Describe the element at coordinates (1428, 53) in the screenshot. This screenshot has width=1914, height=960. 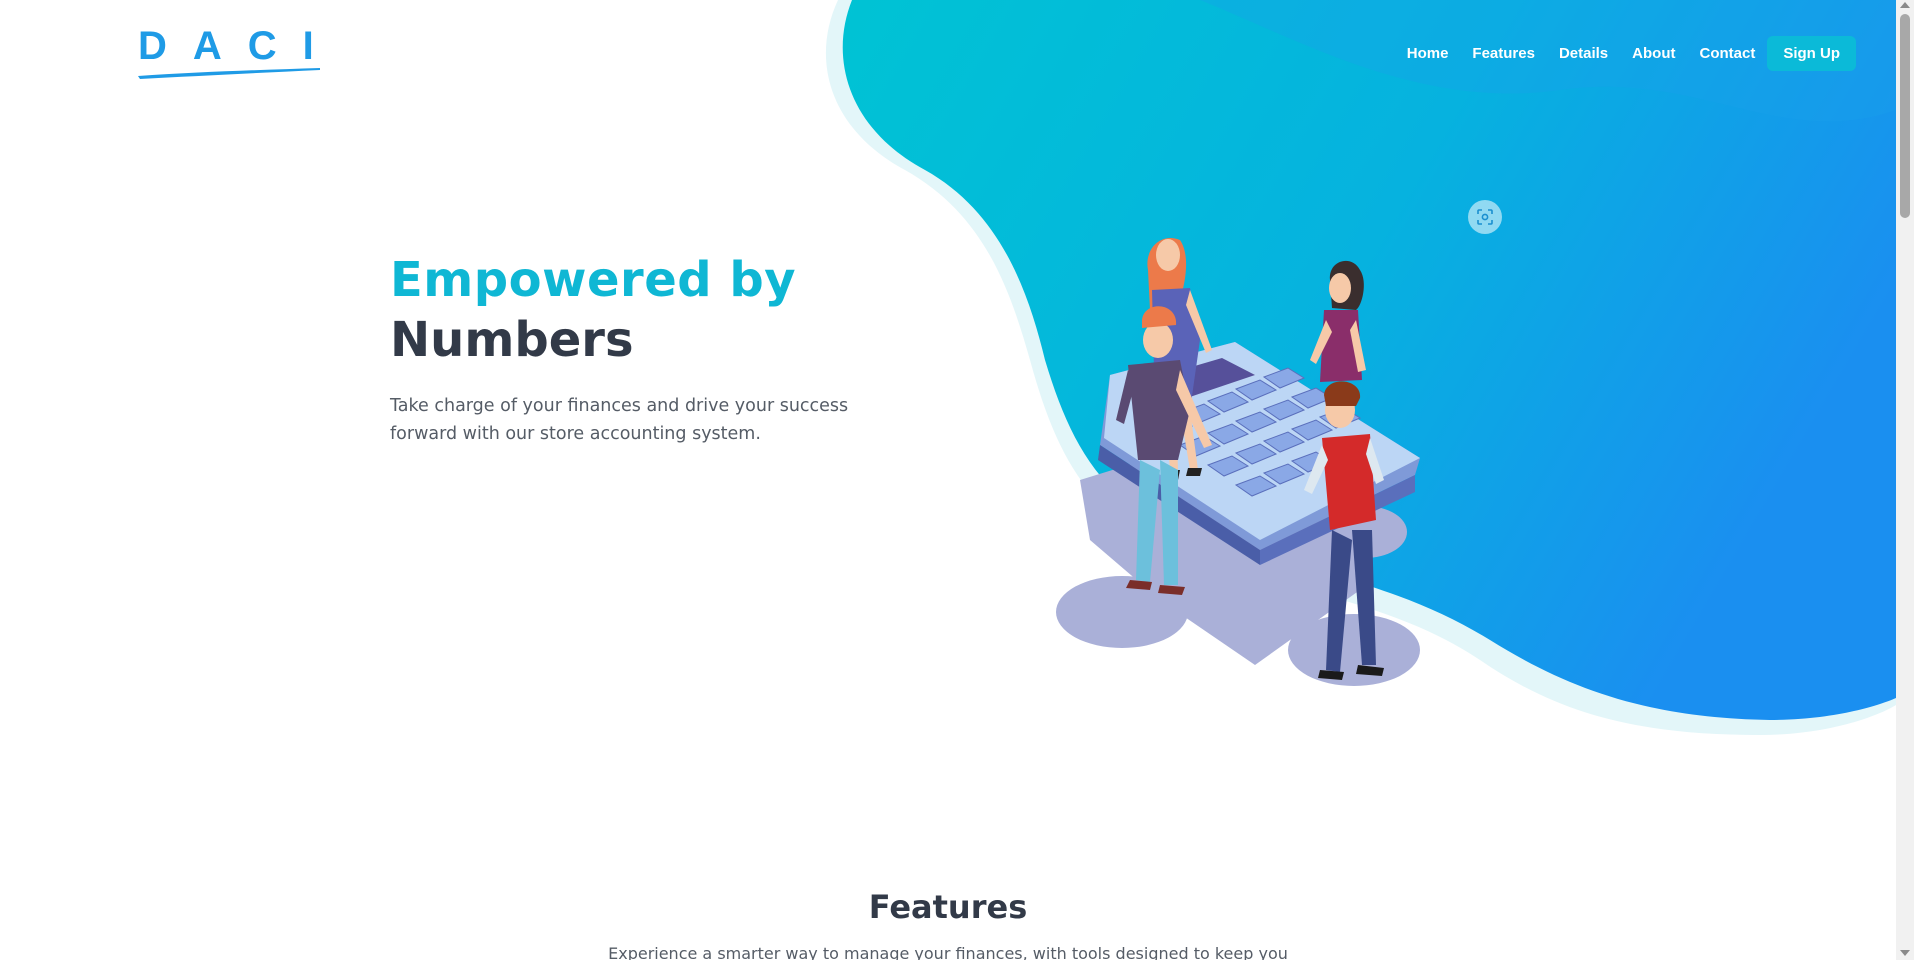
I see `nav-home-link: Home` at that location.